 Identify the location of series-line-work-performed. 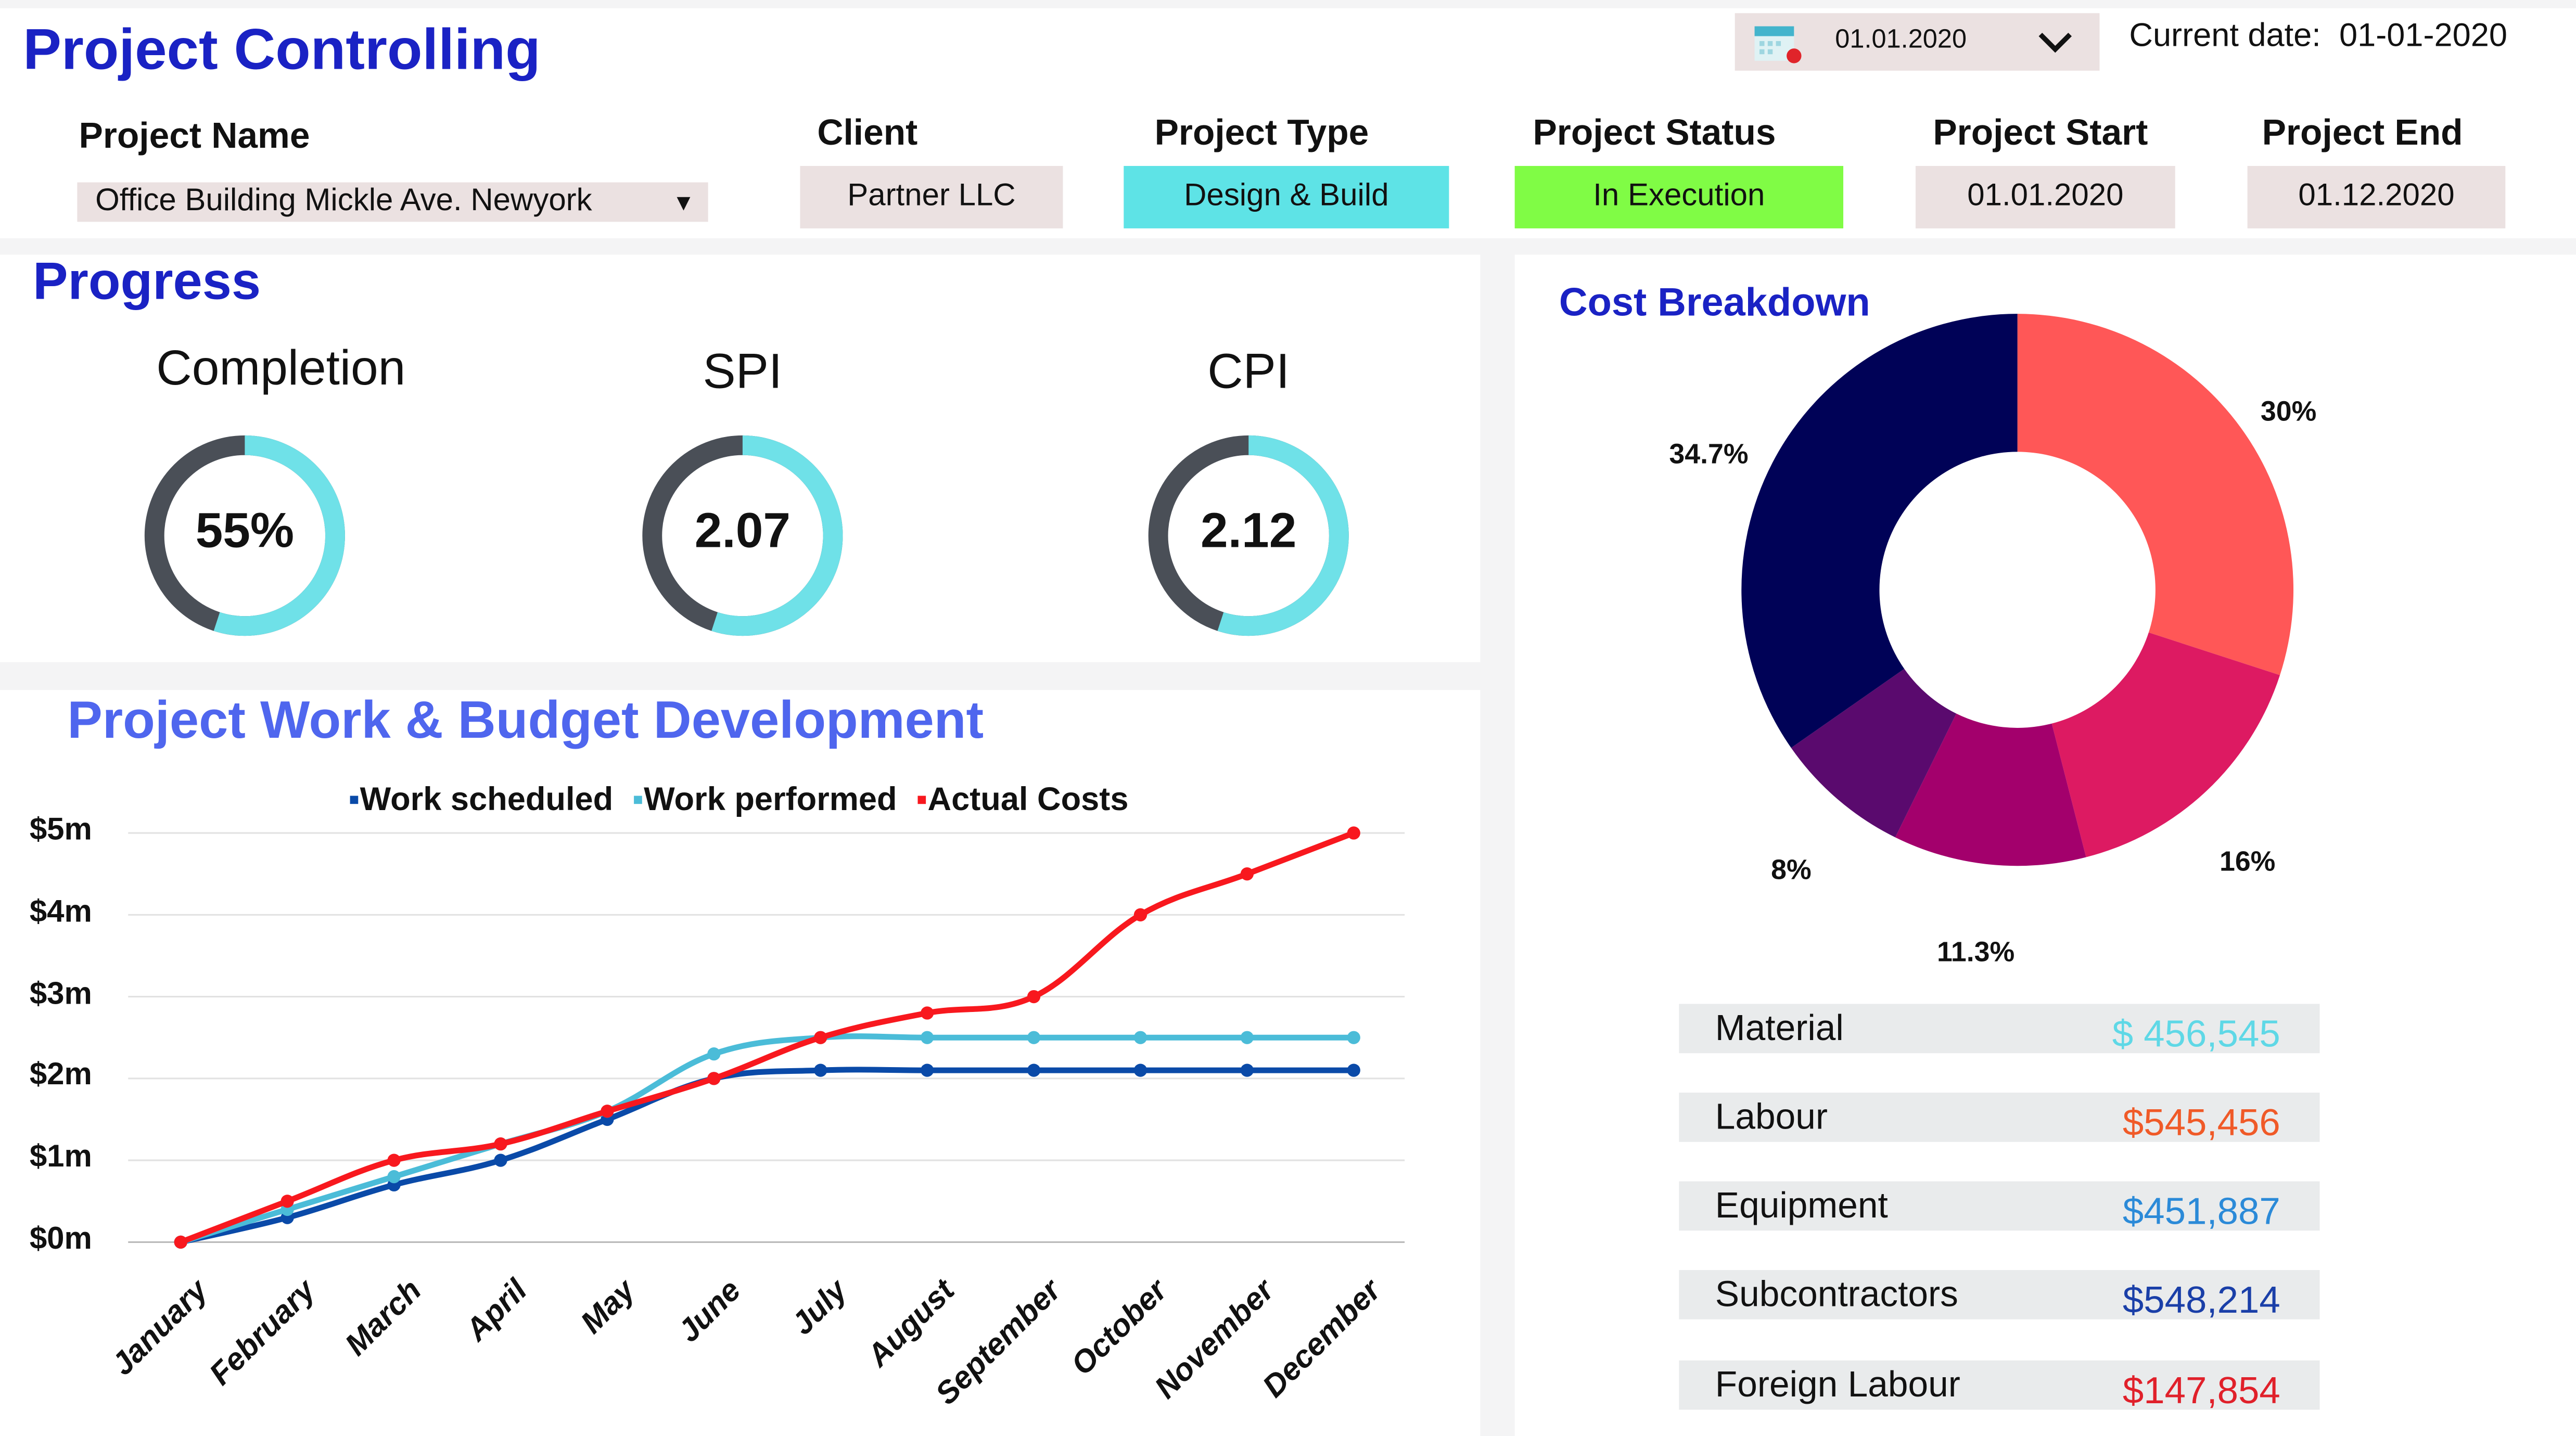
(767, 1139).